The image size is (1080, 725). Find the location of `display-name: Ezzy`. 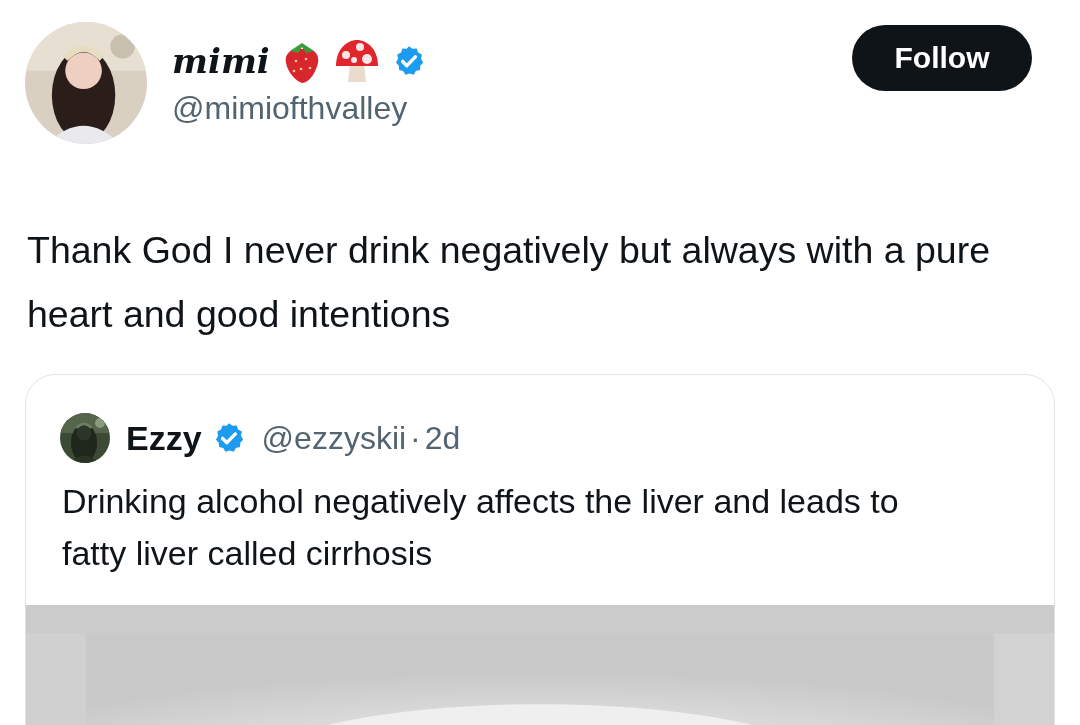

display-name: Ezzy is located at coordinates (164, 438).